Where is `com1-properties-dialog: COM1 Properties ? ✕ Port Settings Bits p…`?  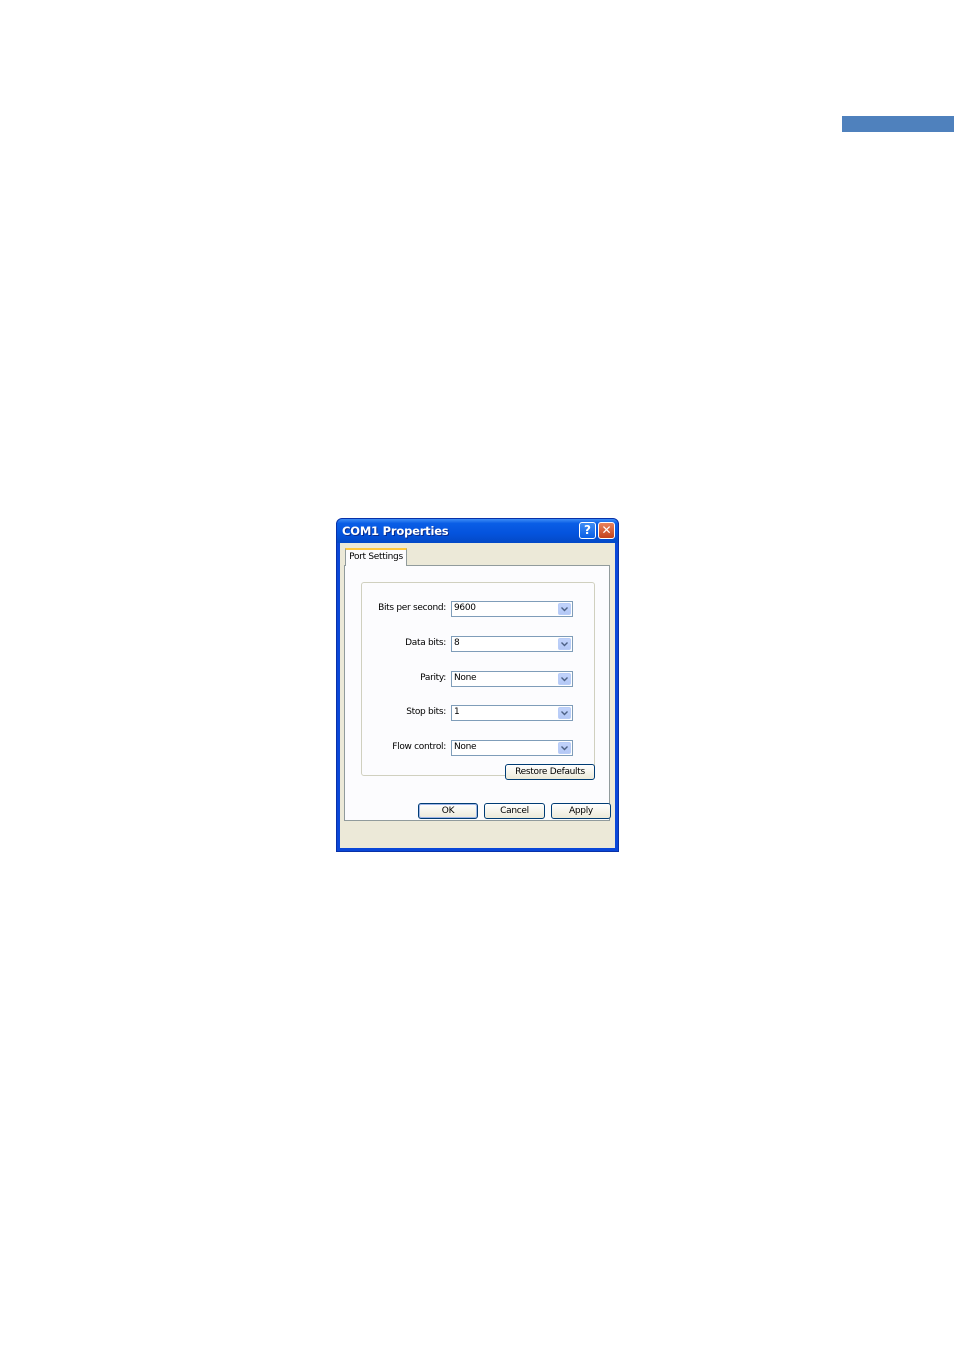
com1-properties-dialog: COM1 Properties ? ✕ Port Settings Bits p… is located at coordinates (477, 685).